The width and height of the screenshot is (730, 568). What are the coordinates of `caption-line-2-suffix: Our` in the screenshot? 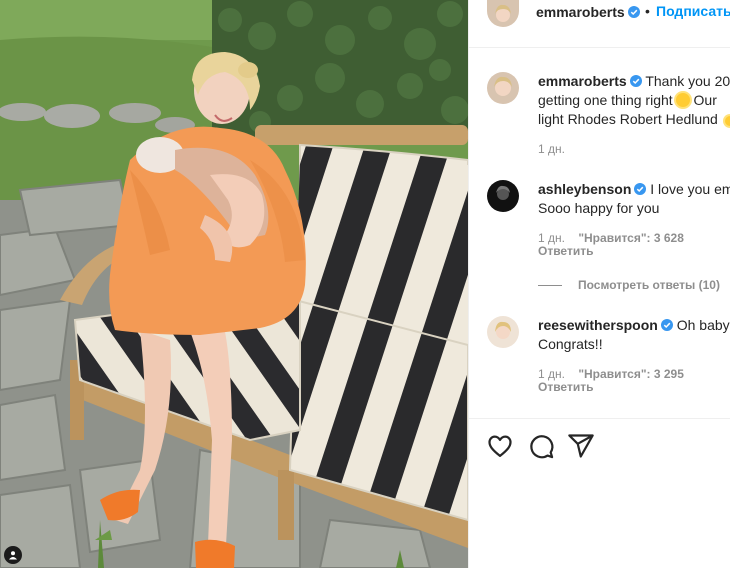 It's located at (705, 100).